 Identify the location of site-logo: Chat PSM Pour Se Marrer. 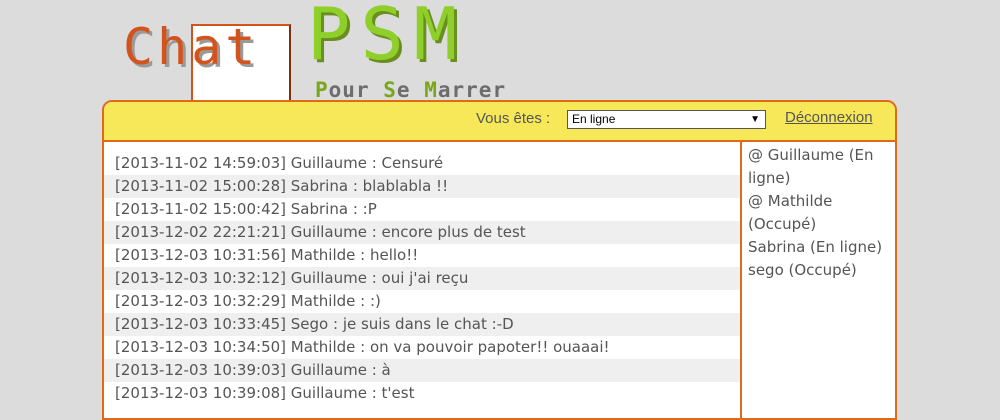
(325, 52).